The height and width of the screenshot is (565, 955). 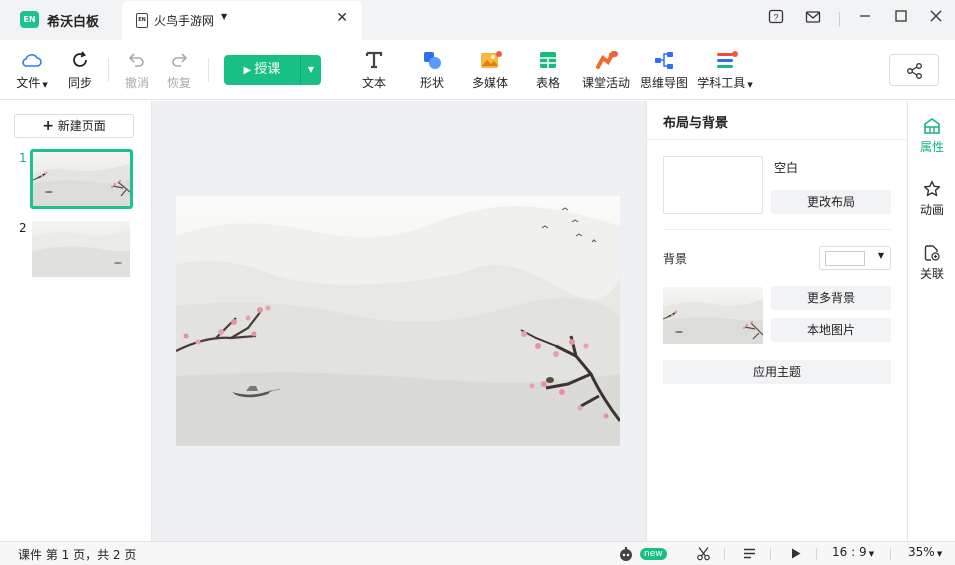 I want to click on sync-button: 同步, so click(x=80, y=70).